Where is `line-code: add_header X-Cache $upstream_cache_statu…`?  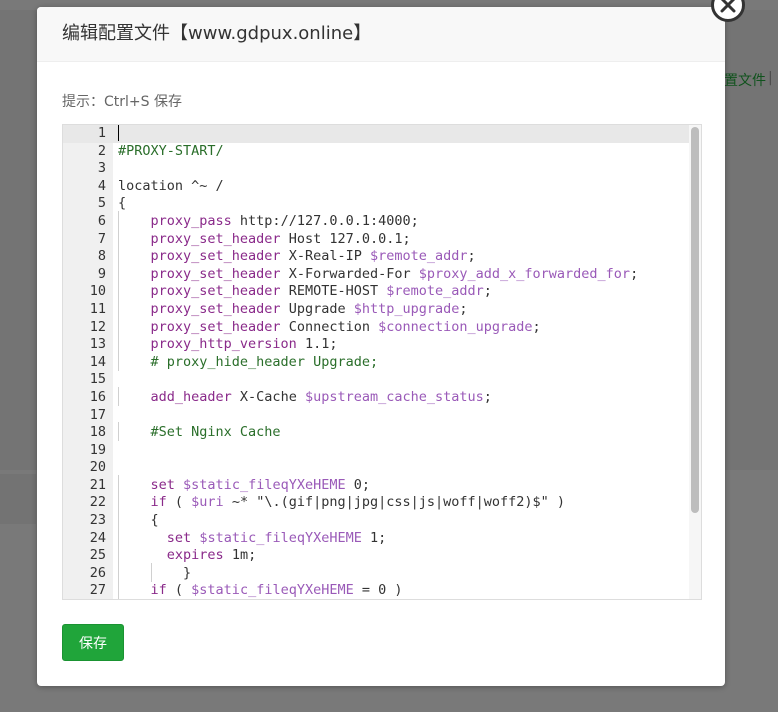 line-code: add_header X-Cache $upstream_cache_statu… is located at coordinates (305, 396).